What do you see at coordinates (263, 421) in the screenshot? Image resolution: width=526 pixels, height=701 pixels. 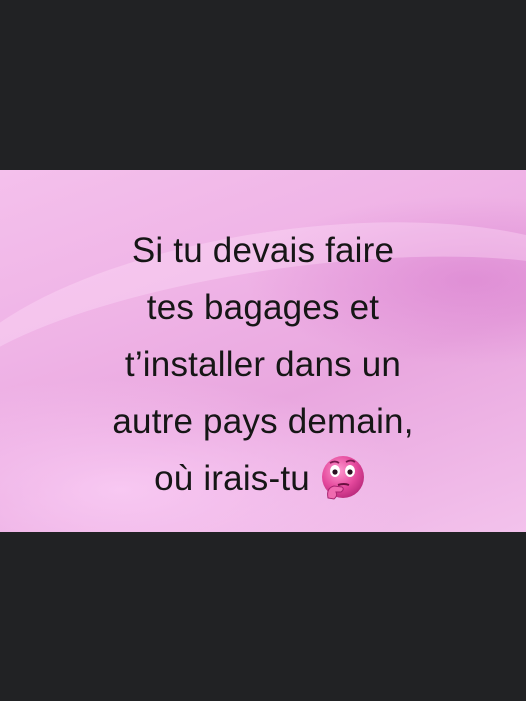 I see `question-line-4: autre pays demain,` at bounding box center [263, 421].